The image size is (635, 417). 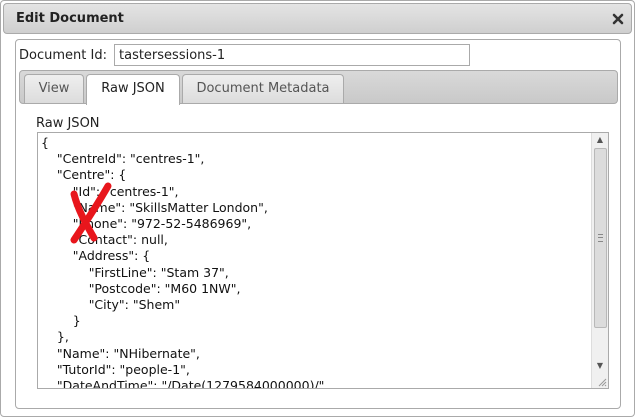 What do you see at coordinates (70, 18) in the screenshot?
I see `dialog-title: Edit Document` at bounding box center [70, 18].